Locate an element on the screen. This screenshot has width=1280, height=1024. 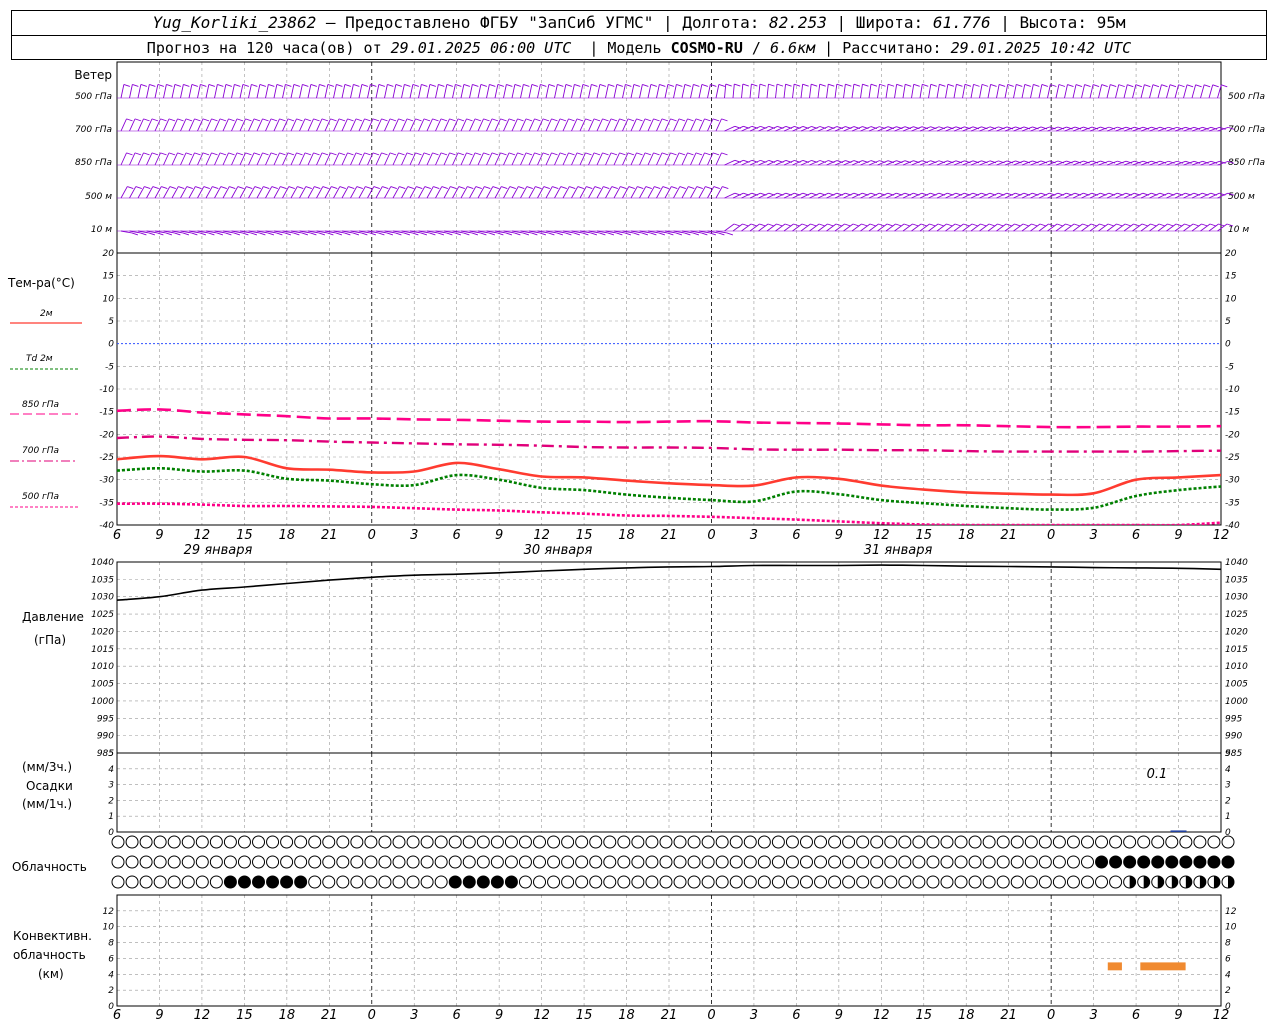
cloud-cover-half is located at coordinates (1231, 882).